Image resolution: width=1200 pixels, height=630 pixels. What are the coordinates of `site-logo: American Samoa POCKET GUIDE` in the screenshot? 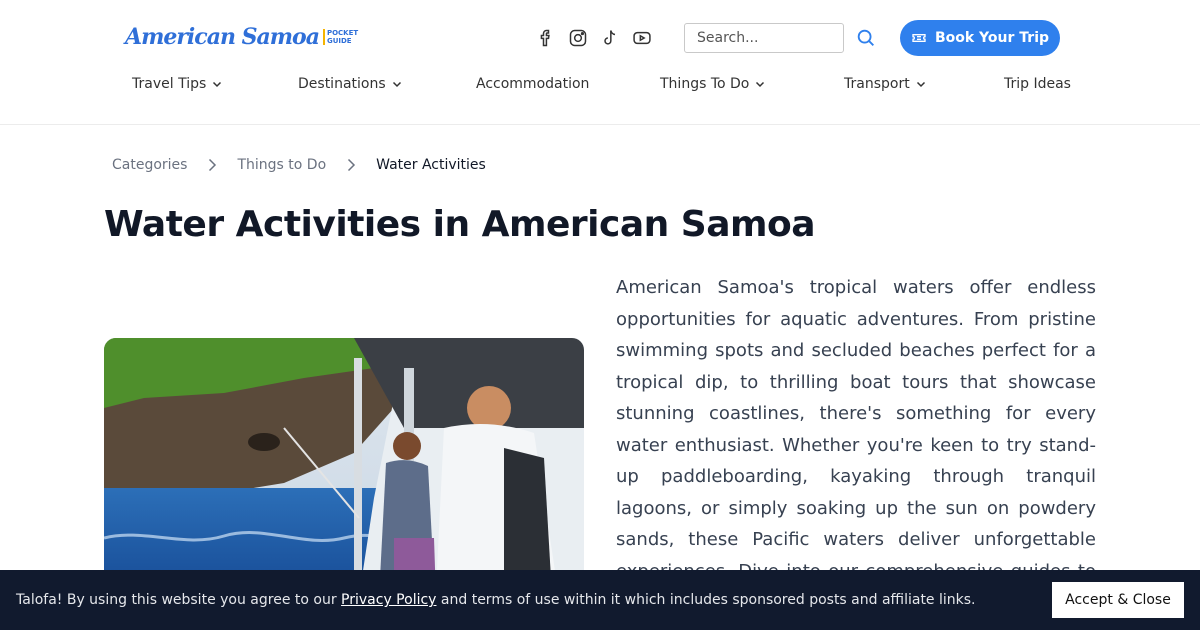 It's located at (241, 37).